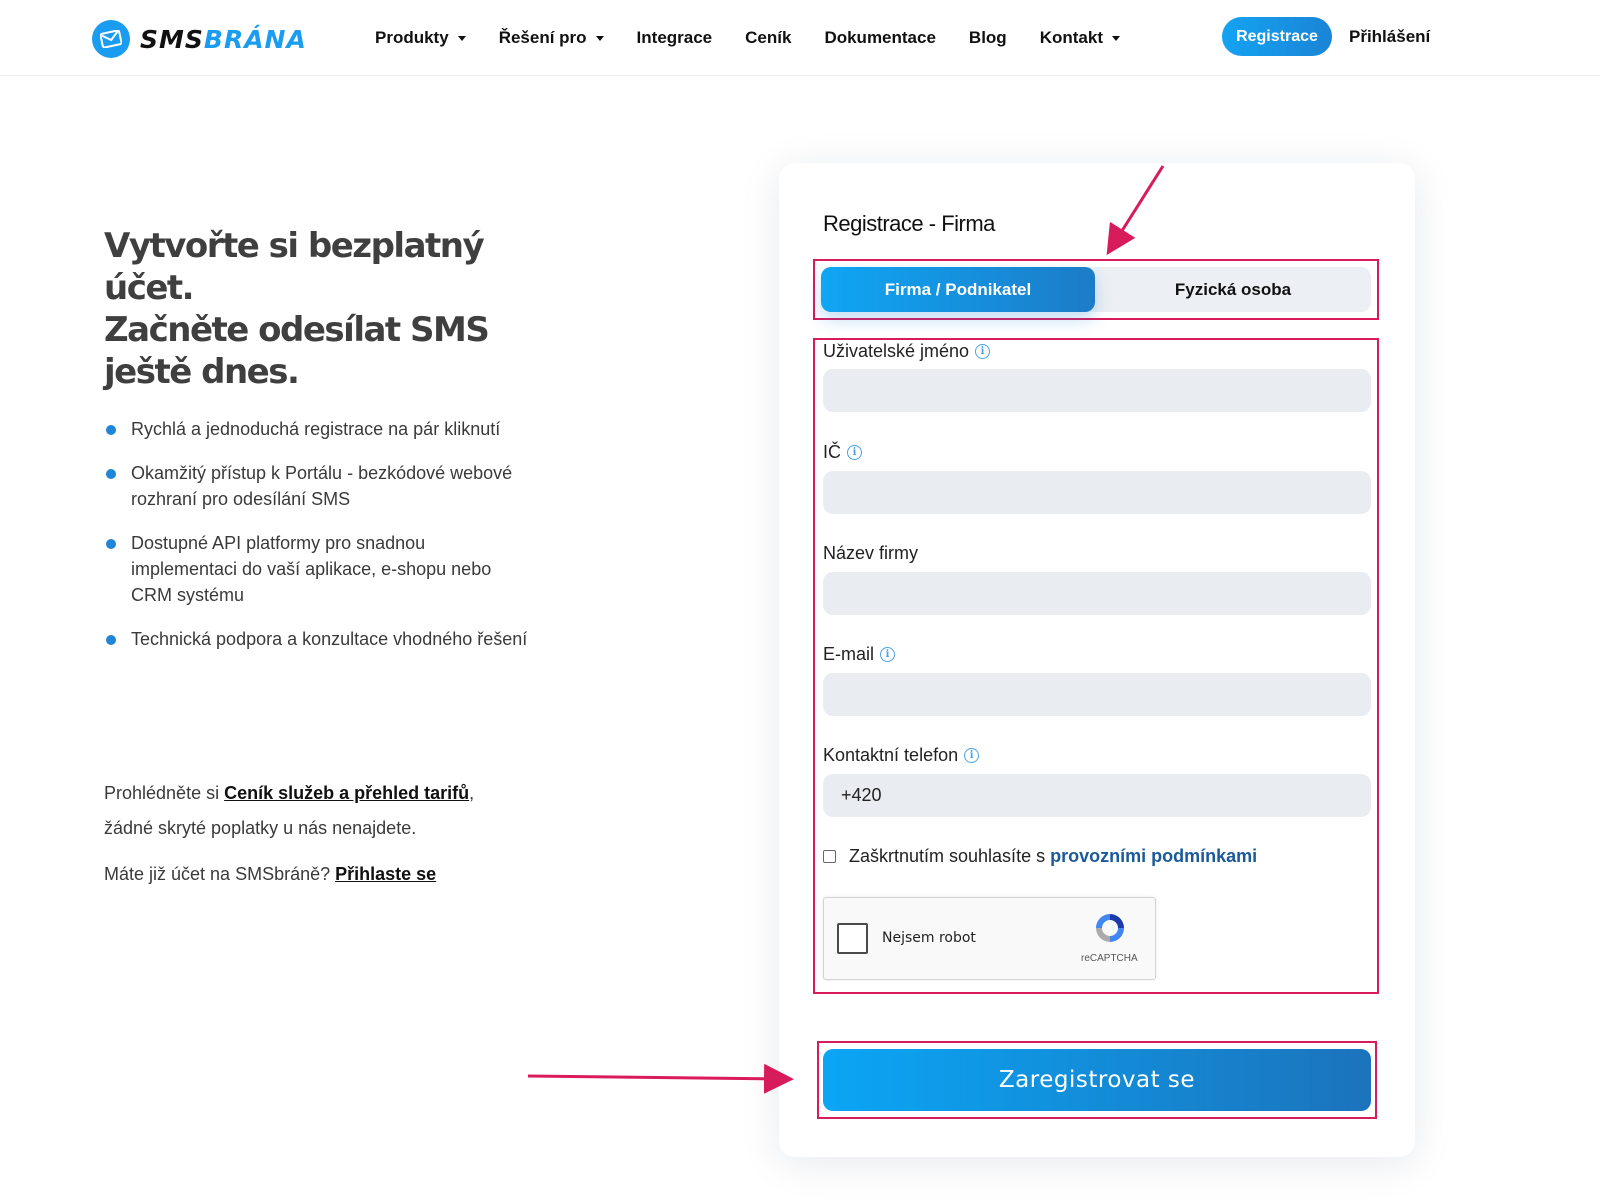 This screenshot has height=1198, width=1600. What do you see at coordinates (162, 793) in the screenshot?
I see `pricing-prefix: Prohlédněte si` at bounding box center [162, 793].